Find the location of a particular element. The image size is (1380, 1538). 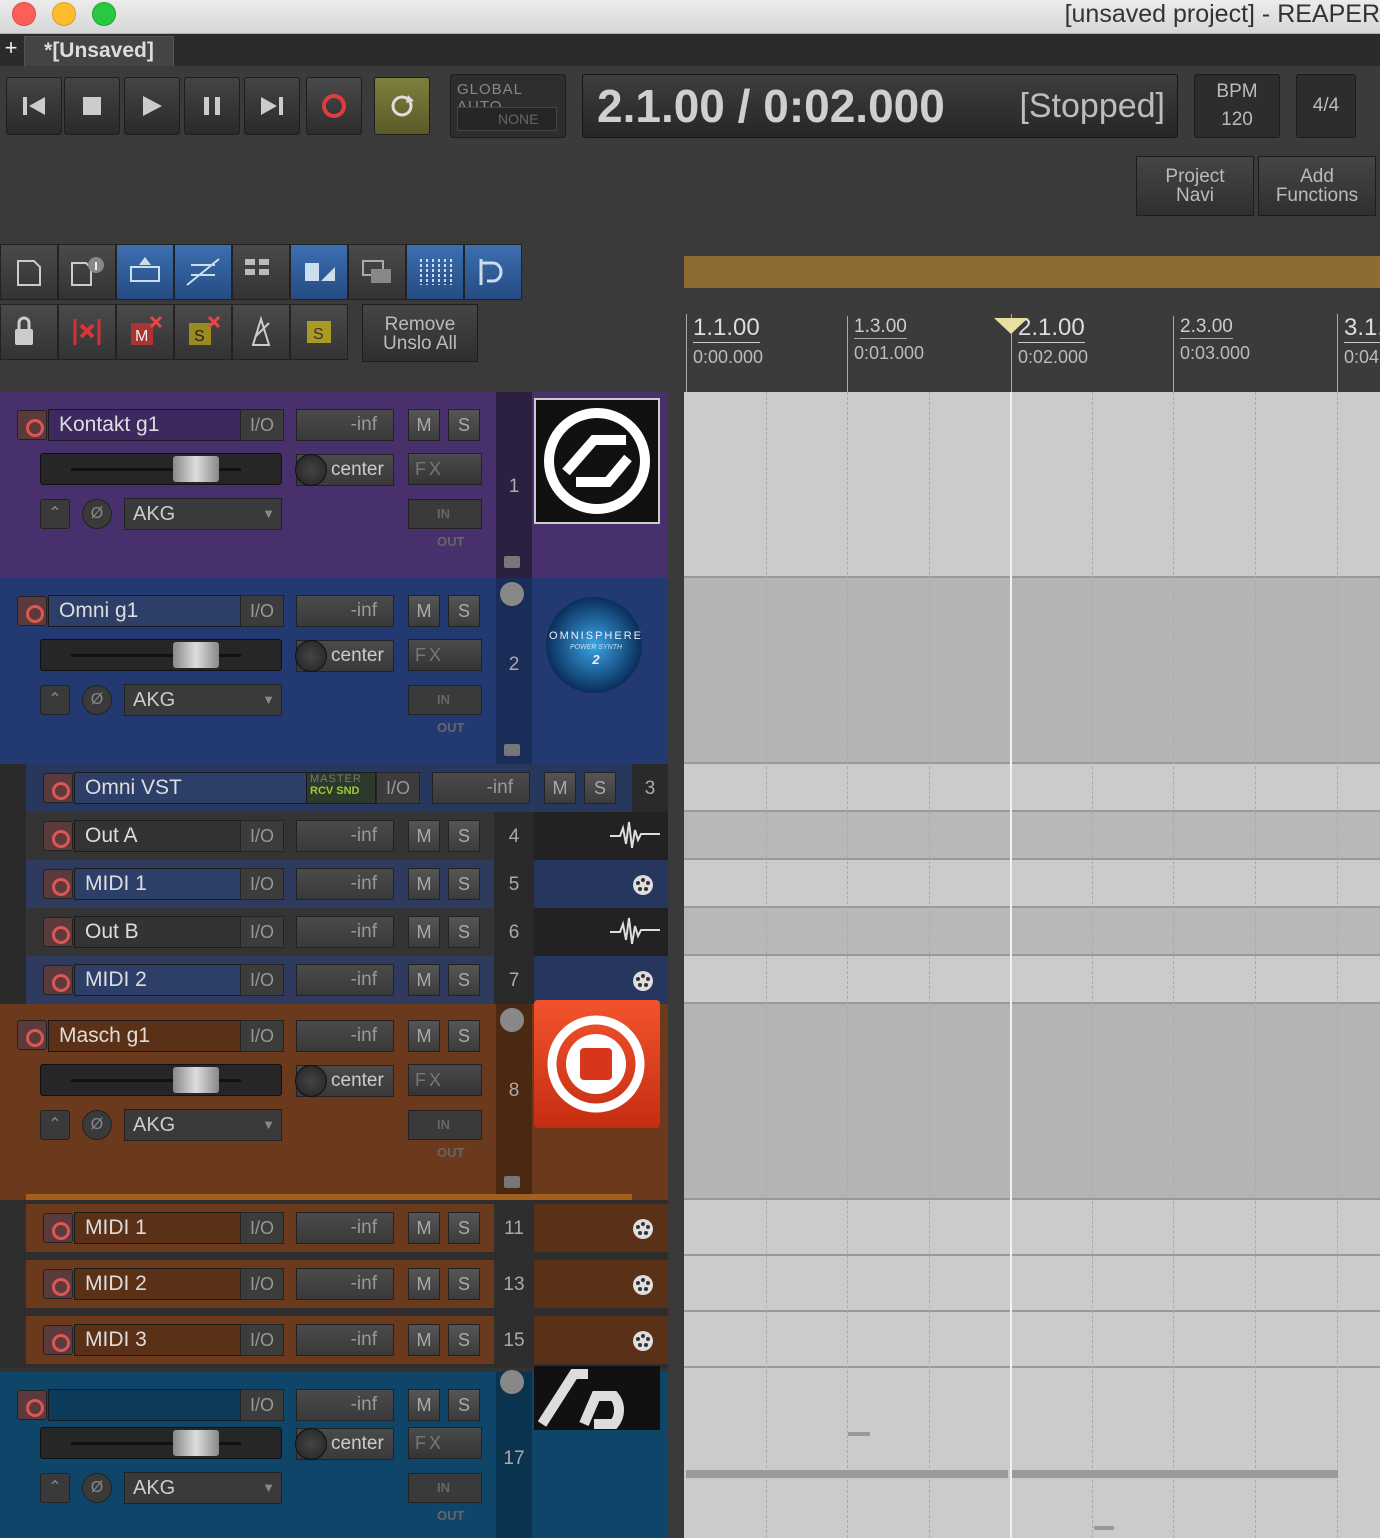

ruler-region-band is located at coordinates (1032, 272).